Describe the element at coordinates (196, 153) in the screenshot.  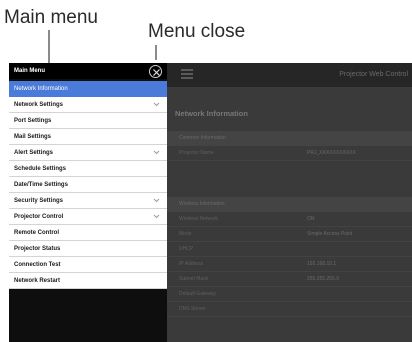
I see `info-key: Projector Name` at that location.